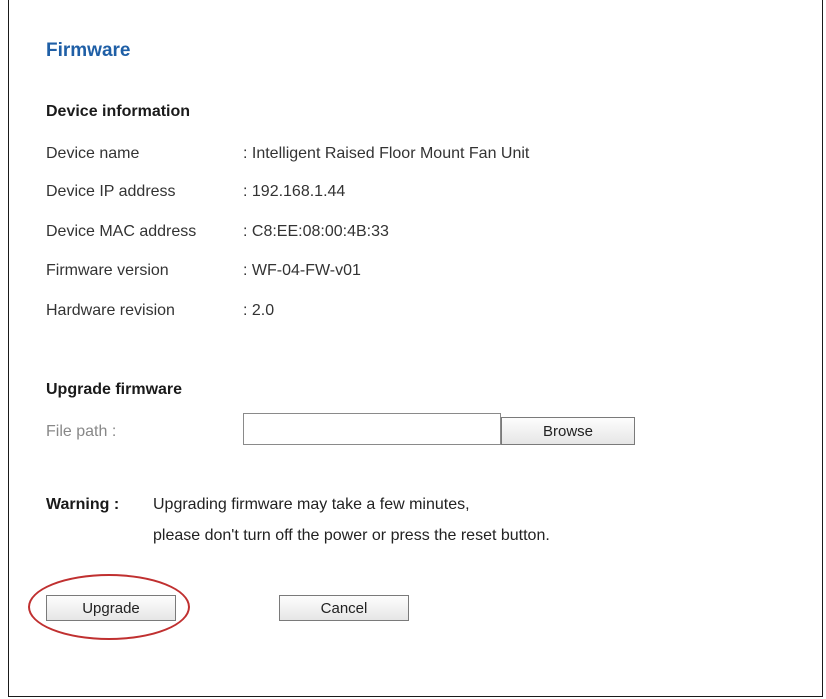  What do you see at coordinates (110, 310) in the screenshot?
I see `hardware-revision-label: Hardware revision` at bounding box center [110, 310].